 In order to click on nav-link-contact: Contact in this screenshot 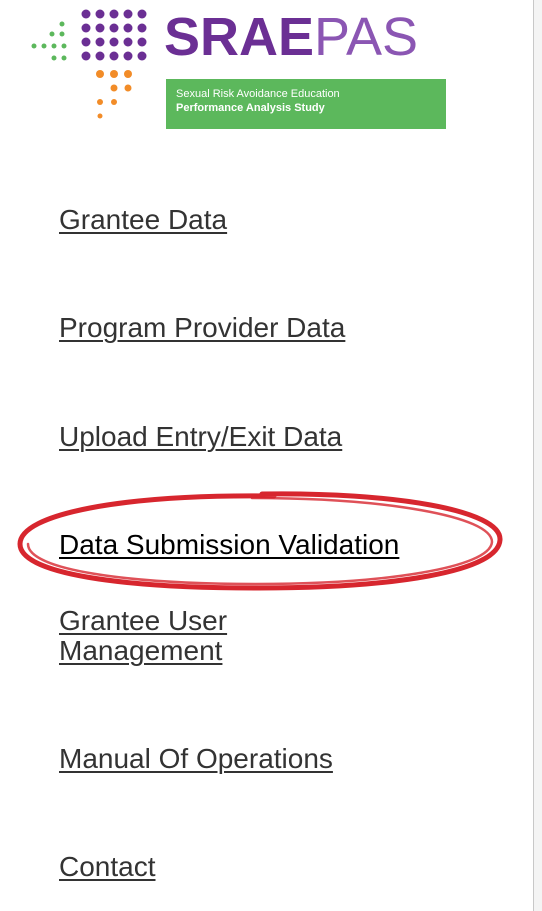, I will do `click(107, 866)`.